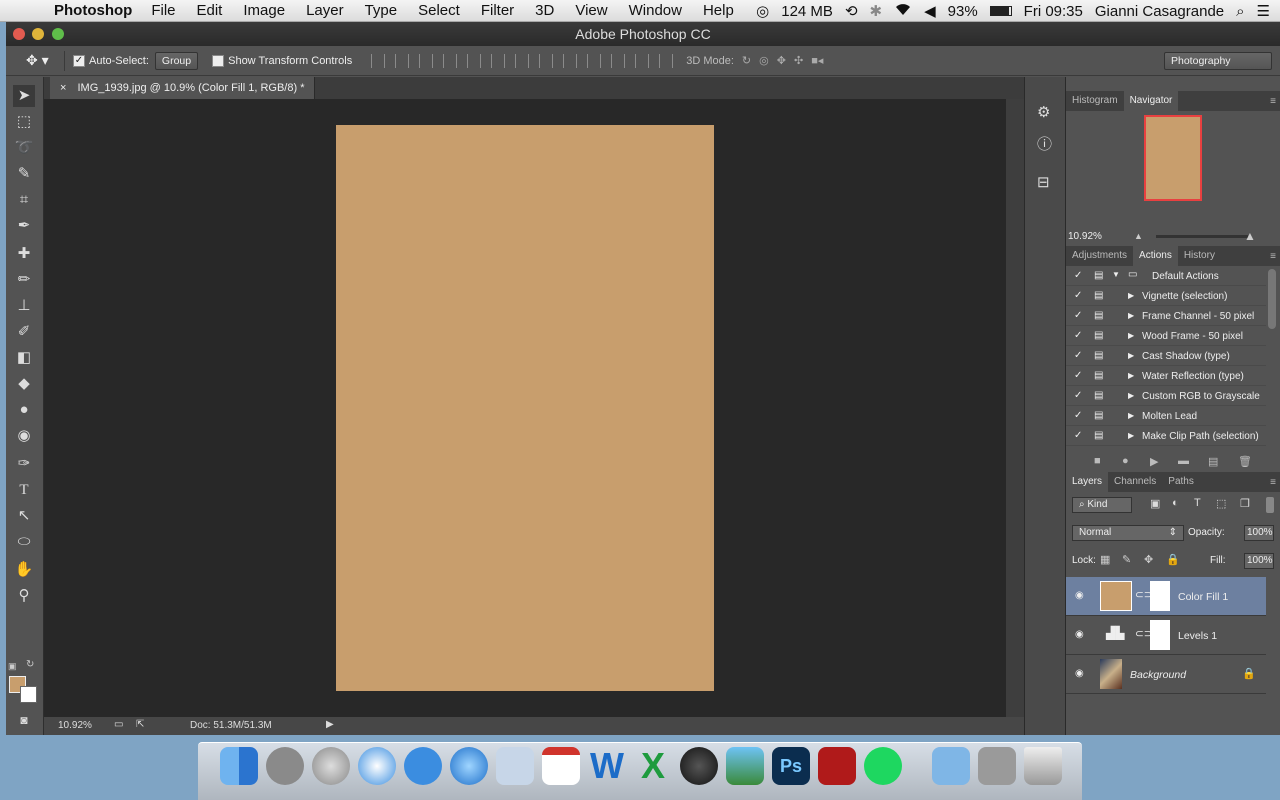  What do you see at coordinates (218, 60) in the screenshot?
I see `transform-controls-checkbox` at bounding box center [218, 60].